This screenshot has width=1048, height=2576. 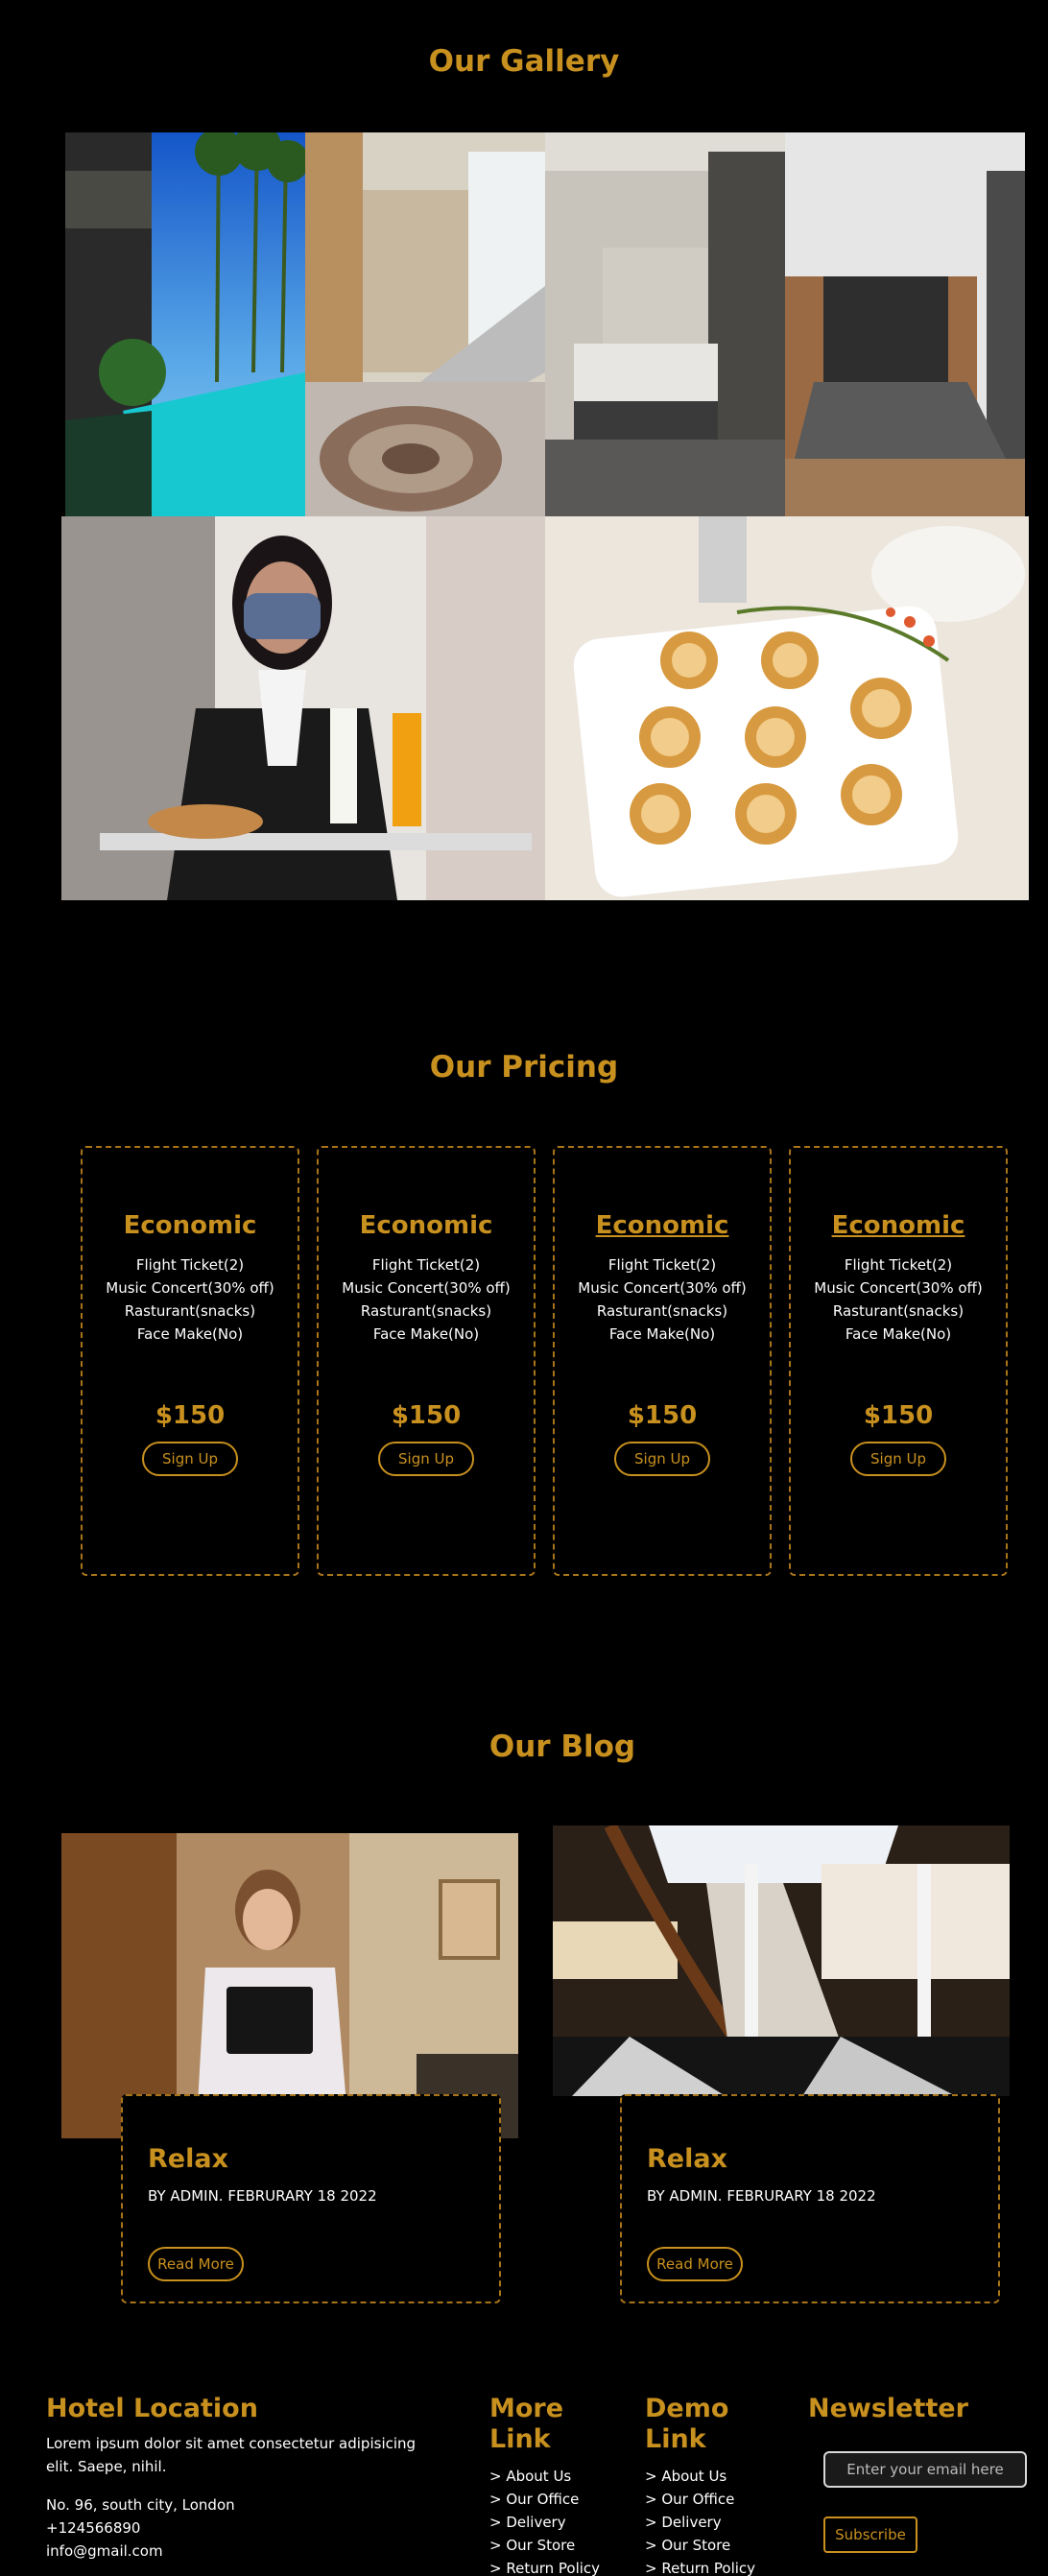 I want to click on footer-more-heading-line2: Link, so click(x=520, y=2439).